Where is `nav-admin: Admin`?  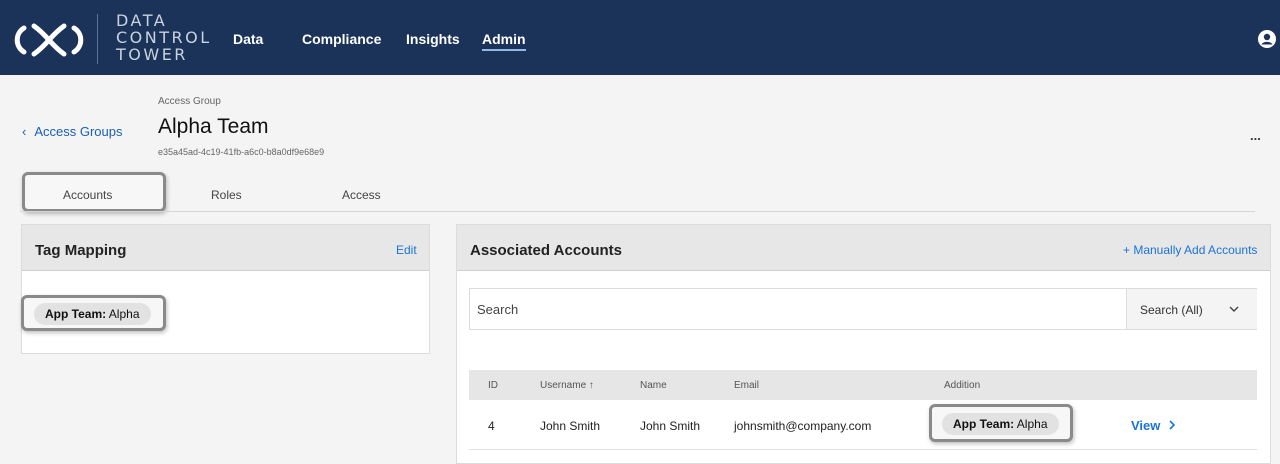 nav-admin: Admin is located at coordinates (504, 41).